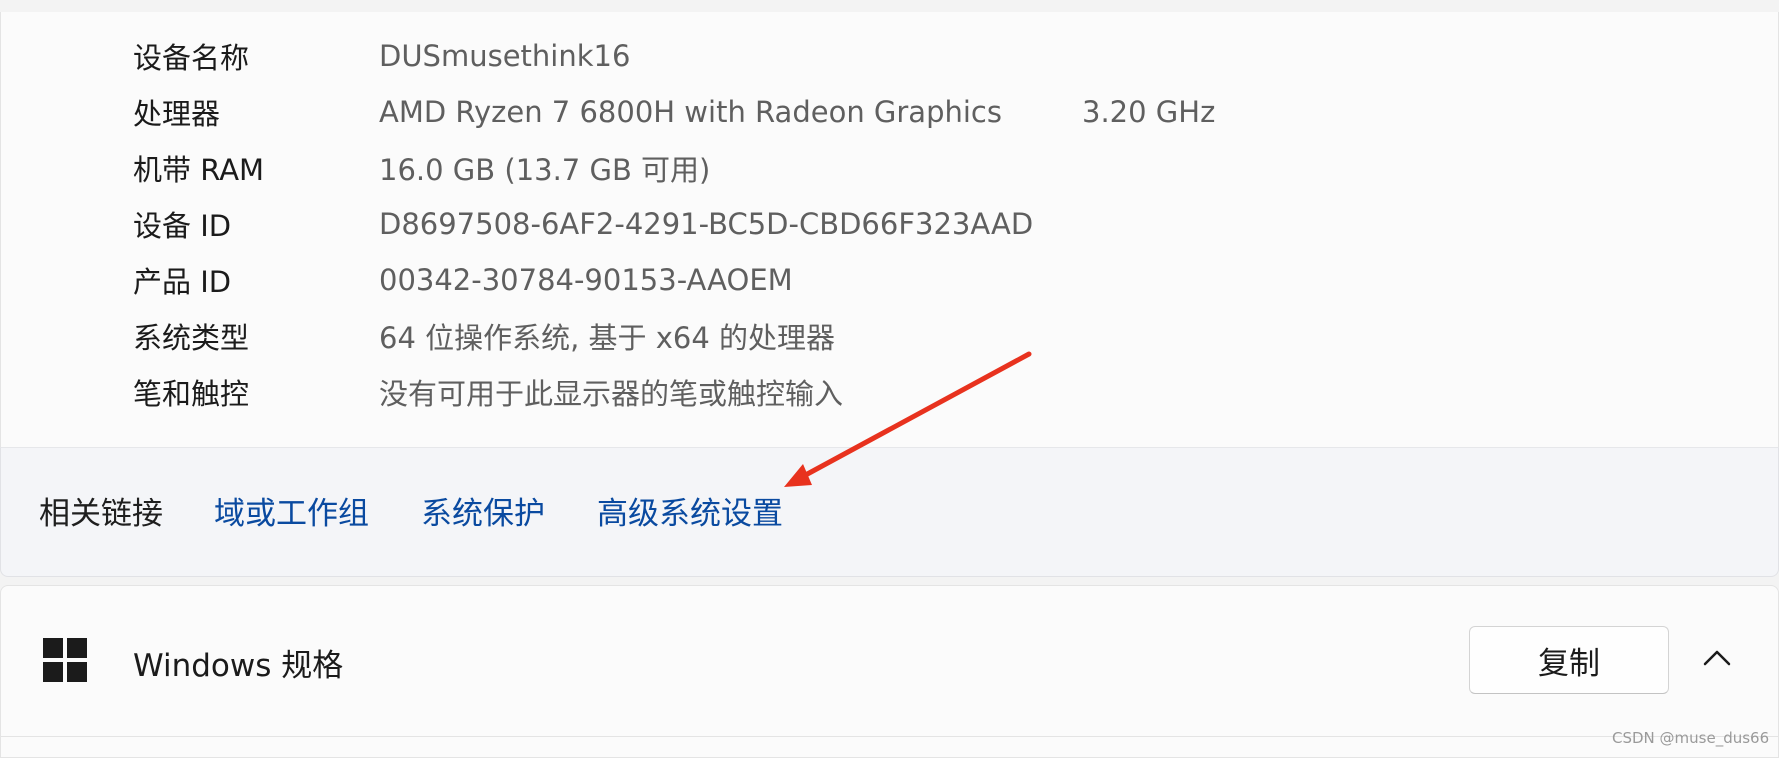  What do you see at coordinates (1691, 738) in the screenshot?
I see `watermark: CSDN @muse_dus66` at bounding box center [1691, 738].